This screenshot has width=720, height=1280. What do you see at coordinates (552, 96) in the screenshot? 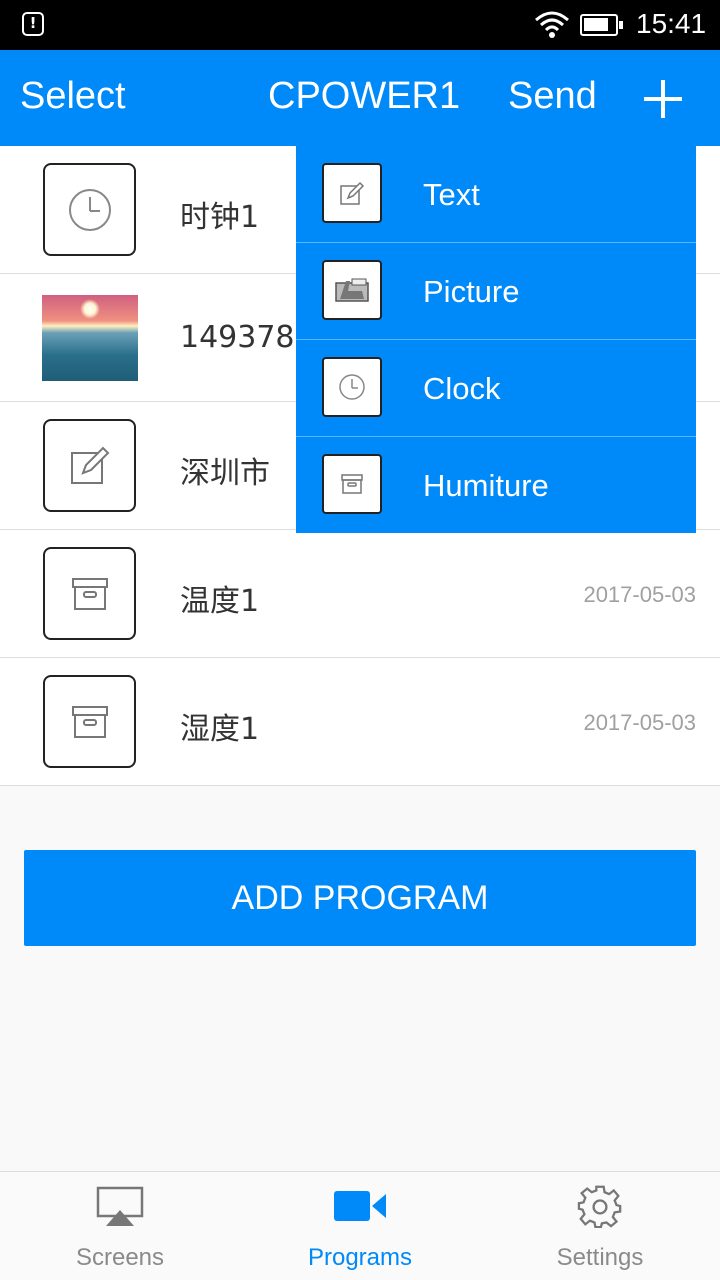
I see `send-button: Send` at bounding box center [552, 96].